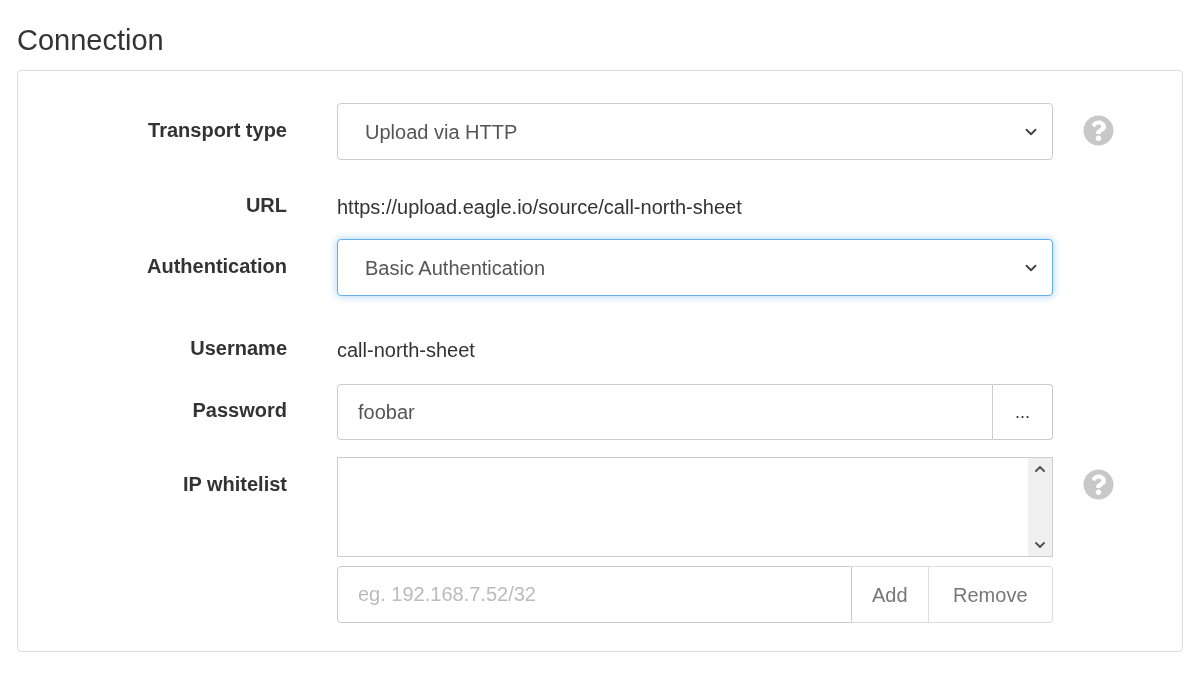 This screenshot has height=673, width=1201. I want to click on password-field: foobar, so click(665, 412).